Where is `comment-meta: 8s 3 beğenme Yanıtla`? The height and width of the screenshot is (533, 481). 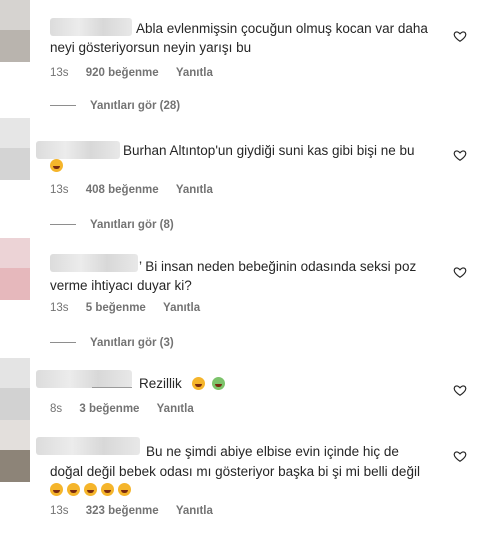 comment-meta: 8s 3 beğenme Yanıtla is located at coordinates (129, 409).